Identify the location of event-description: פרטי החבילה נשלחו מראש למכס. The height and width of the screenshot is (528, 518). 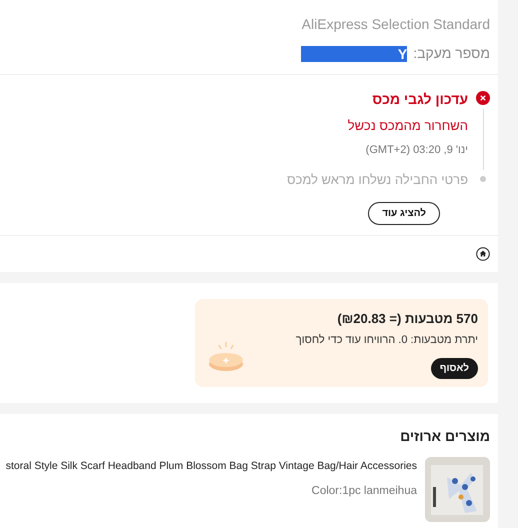
(377, 180).